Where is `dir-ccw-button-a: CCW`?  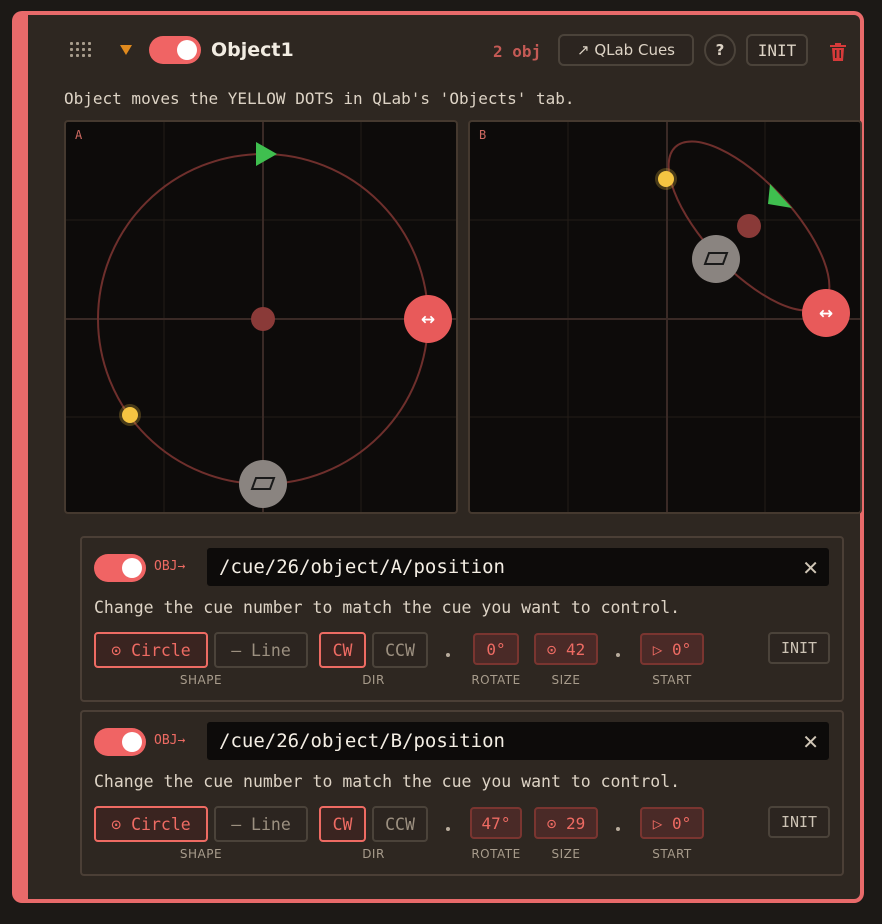 dir-ccw-button-a: CCW is located at coordinates (400, 650).